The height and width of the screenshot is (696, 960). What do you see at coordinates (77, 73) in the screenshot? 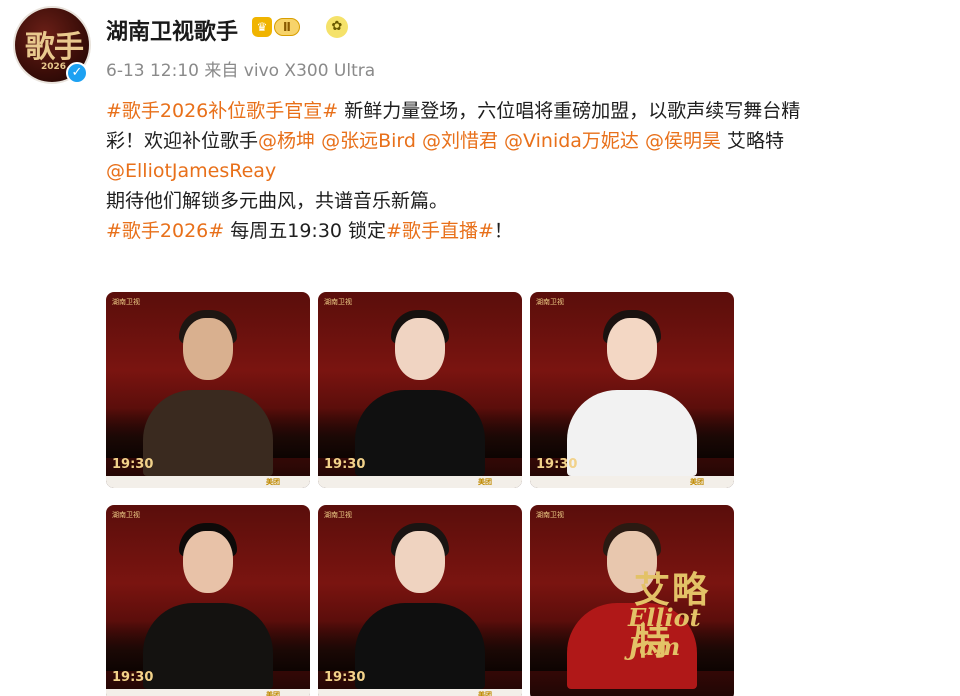
I see `verified-icon: ✓` at bounding box center [77, 73].